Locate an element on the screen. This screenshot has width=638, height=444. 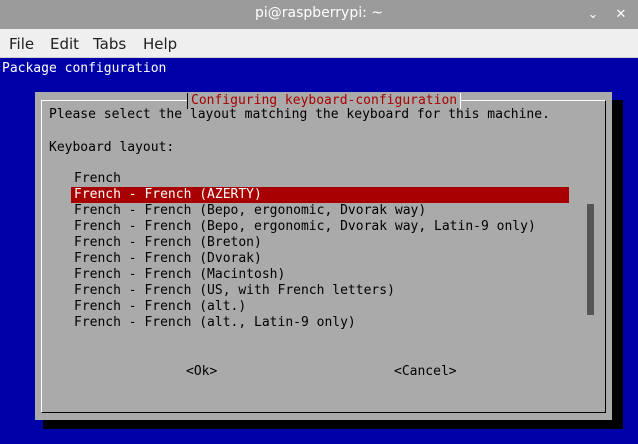
window-title: pi@raspberrypi: ~ is located at coordinates (319, 13).